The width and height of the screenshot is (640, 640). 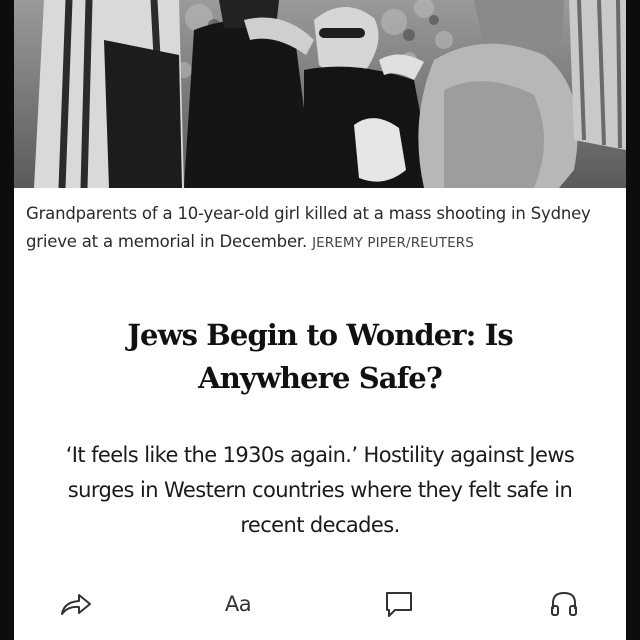 I want to click on comment-bubble-icon, so click(x=399, y=604).